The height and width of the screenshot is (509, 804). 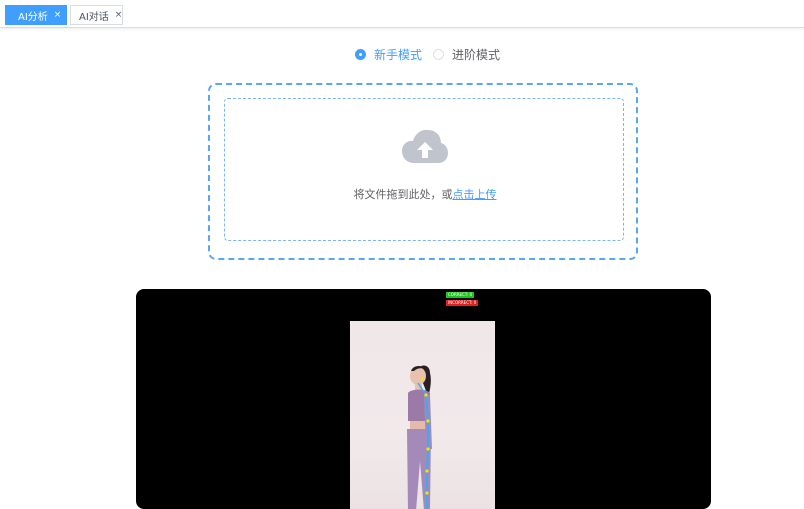 I want to click on click-upload-link: 点击上传, so click(x=475, y=194).